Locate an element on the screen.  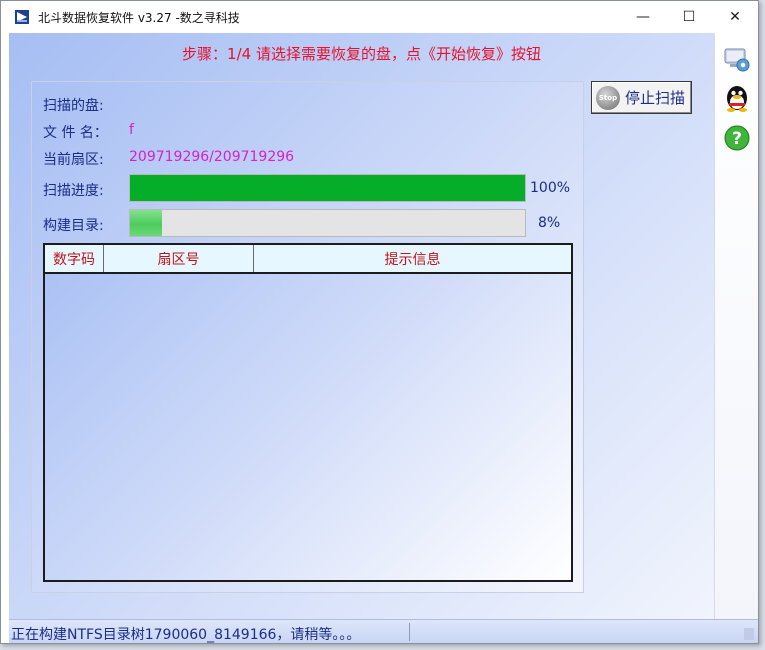
settings-button is located at coordinates (737, 60).